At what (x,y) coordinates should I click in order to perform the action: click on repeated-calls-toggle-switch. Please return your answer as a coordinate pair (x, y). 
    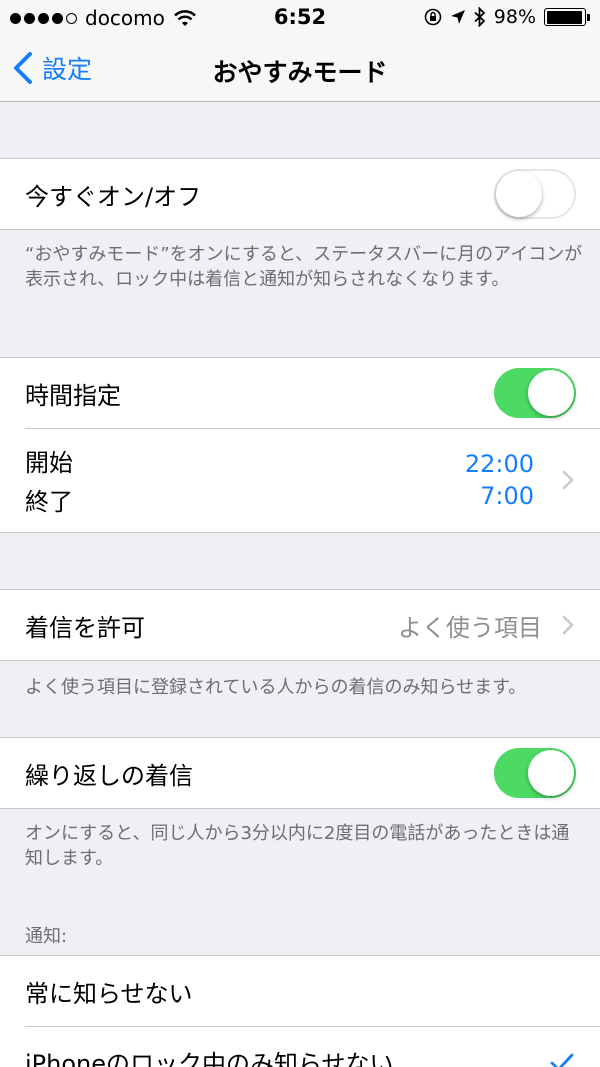
    Looking at the image, I should click on (535, 773).